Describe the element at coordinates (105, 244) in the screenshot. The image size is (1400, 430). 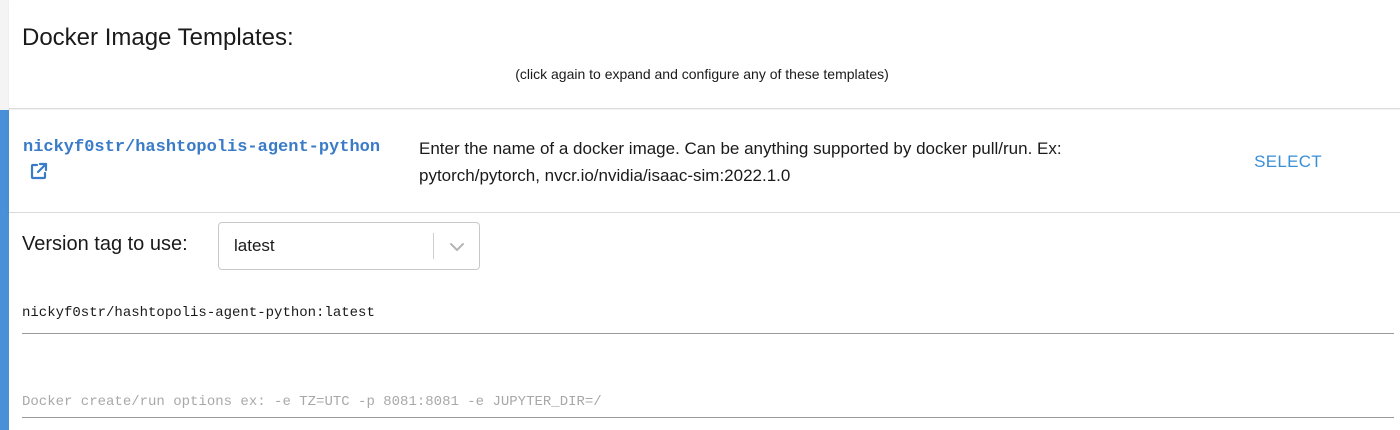
I see `version-tag-label: Version tag to use:` at that location.